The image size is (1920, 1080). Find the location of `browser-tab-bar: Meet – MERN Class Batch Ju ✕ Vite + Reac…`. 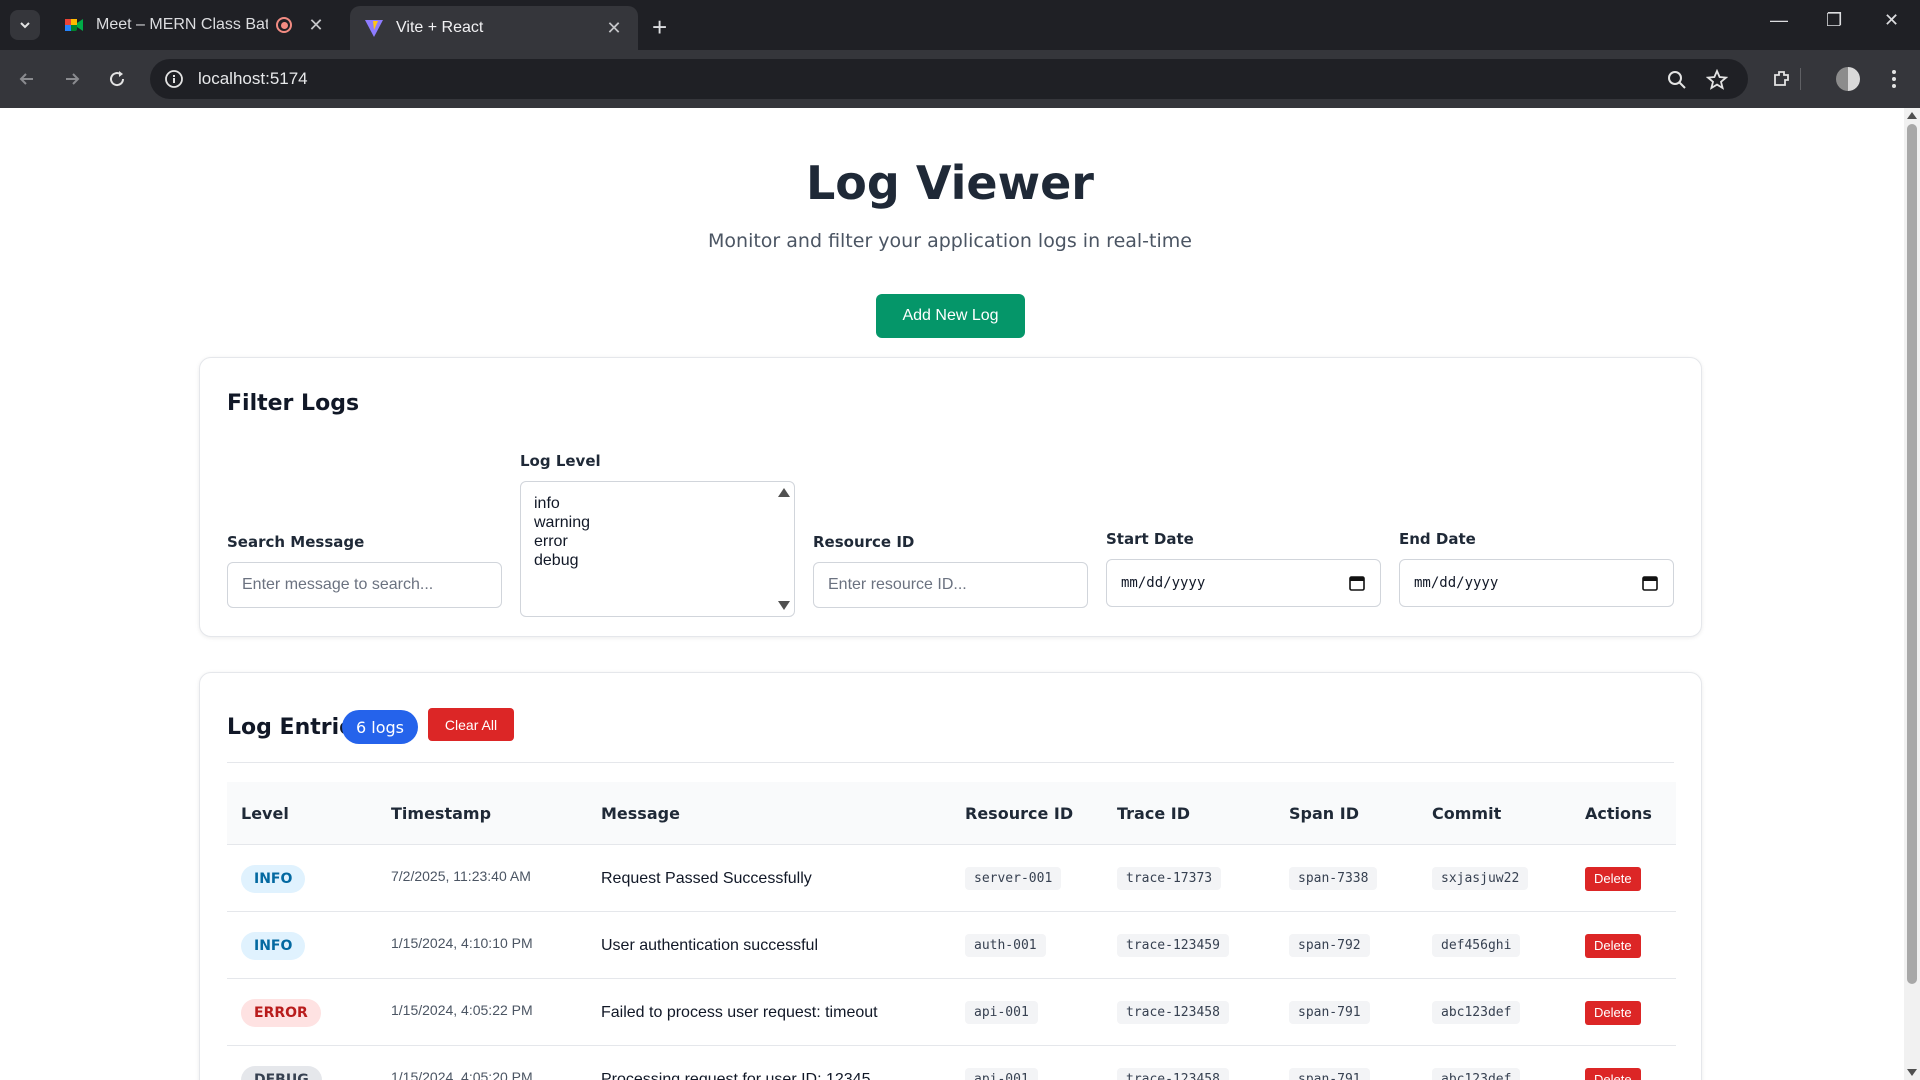

browser-tab-bar: Meet – MERN Class Batch Ju ✕ Vite + Reac… is located at coordinates (960, 25).